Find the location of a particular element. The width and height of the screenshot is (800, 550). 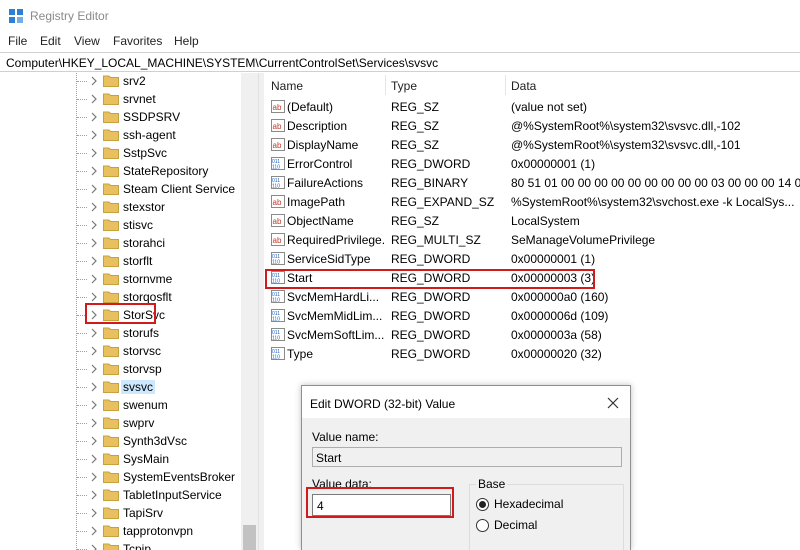

tree-item-label: Steam Client Service is located at coordinates (179, 189).